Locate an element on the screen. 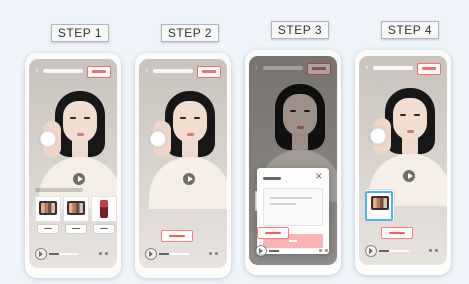 This screenshot has width=469, height=284. selection-highlight is located at coordinates (379, 206).